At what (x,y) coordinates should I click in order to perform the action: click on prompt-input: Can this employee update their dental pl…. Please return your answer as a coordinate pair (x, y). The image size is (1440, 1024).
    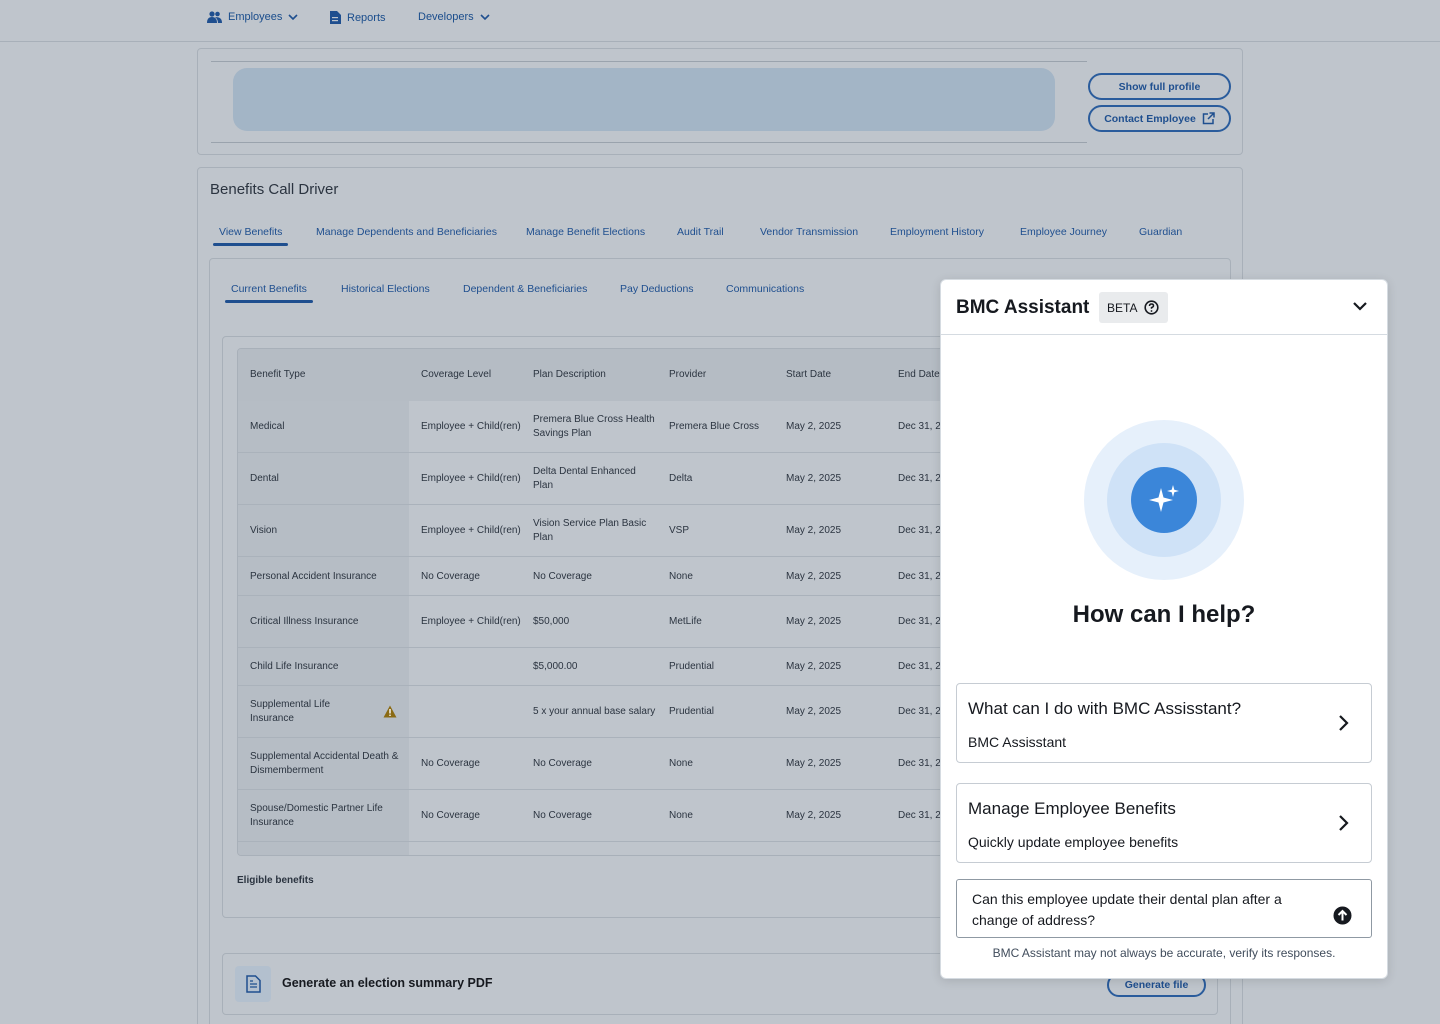
    Looking at the image, I should click on (1164, 908).